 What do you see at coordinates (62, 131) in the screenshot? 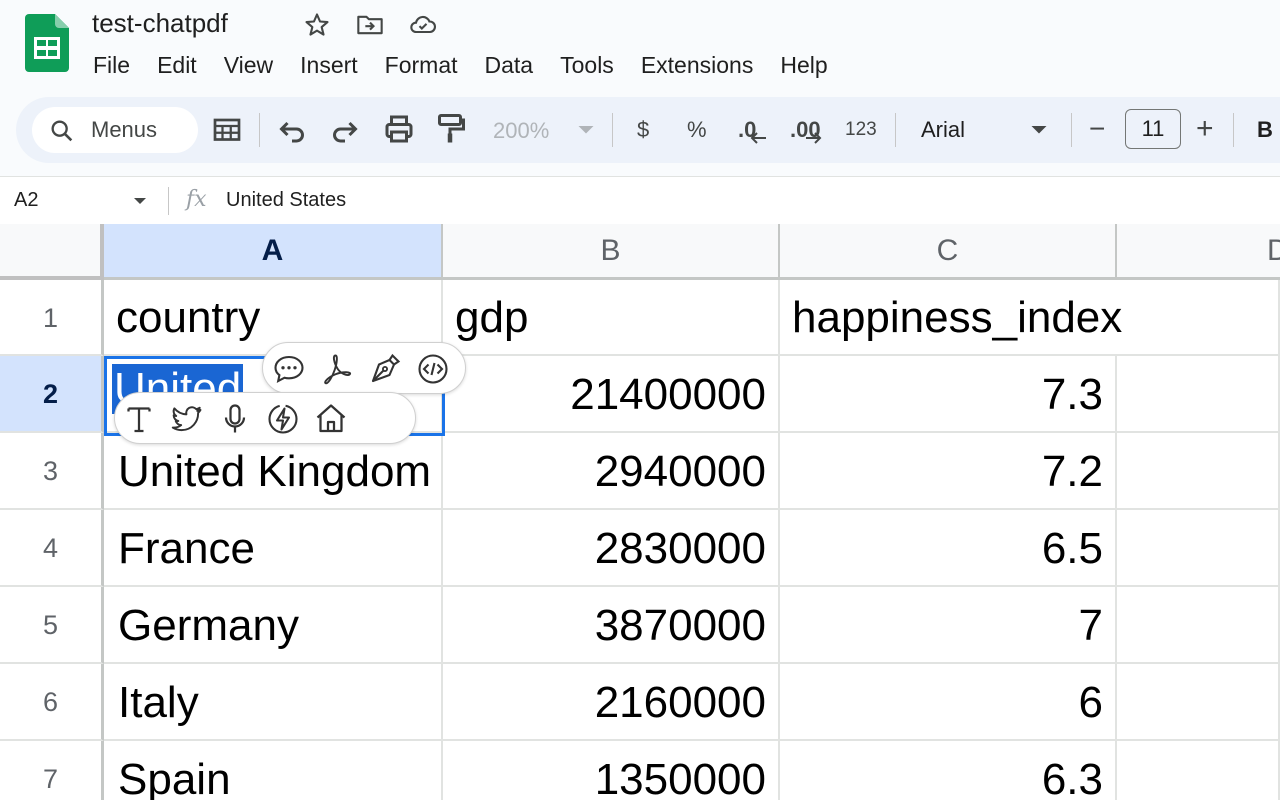
I see `search-icon` at bounding box center [62, 131].